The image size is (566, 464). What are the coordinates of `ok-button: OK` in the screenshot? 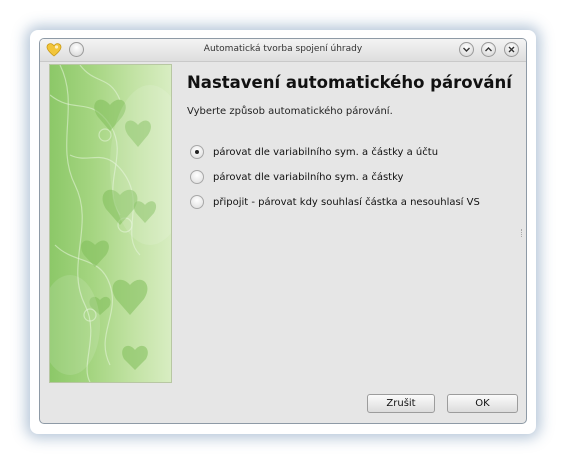 It's located at (482, 403).